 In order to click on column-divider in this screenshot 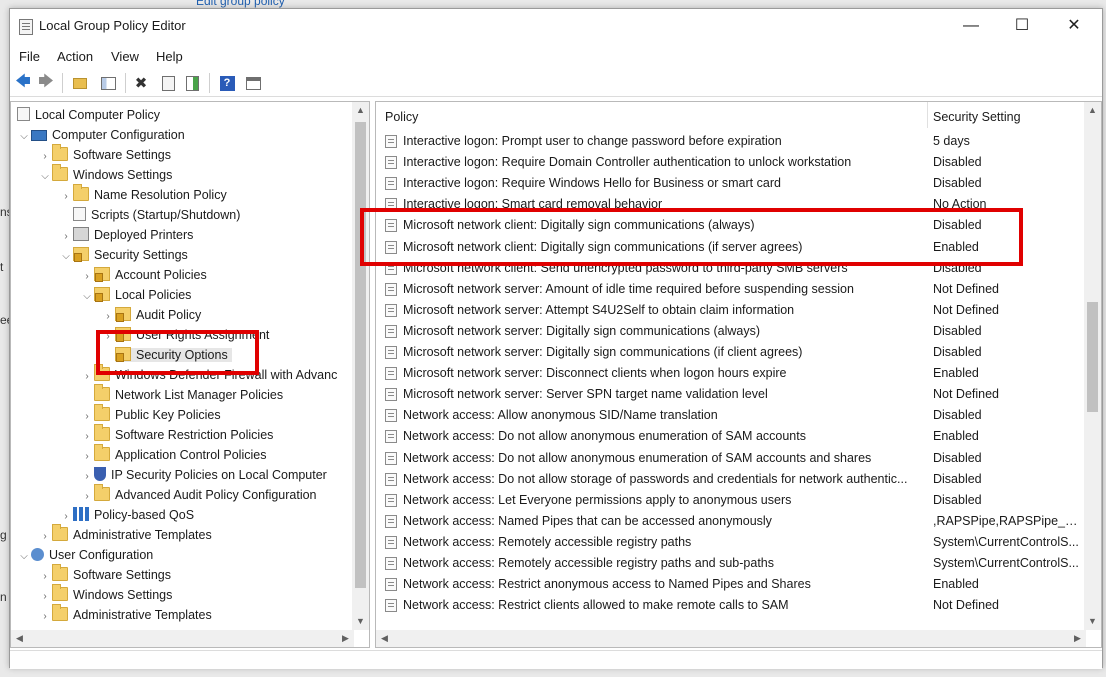, I will do `click(927, 115)`.